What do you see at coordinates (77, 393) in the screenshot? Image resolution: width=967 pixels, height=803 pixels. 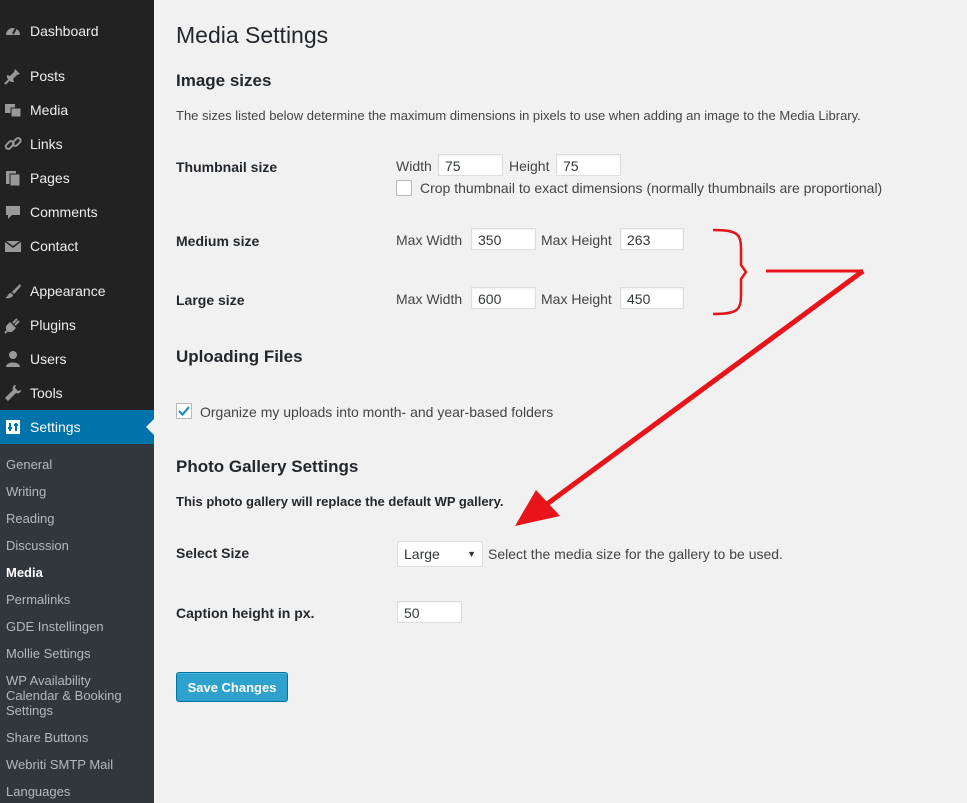 I see `menu-item-tools: Tools` at bounding box center [77, 393].